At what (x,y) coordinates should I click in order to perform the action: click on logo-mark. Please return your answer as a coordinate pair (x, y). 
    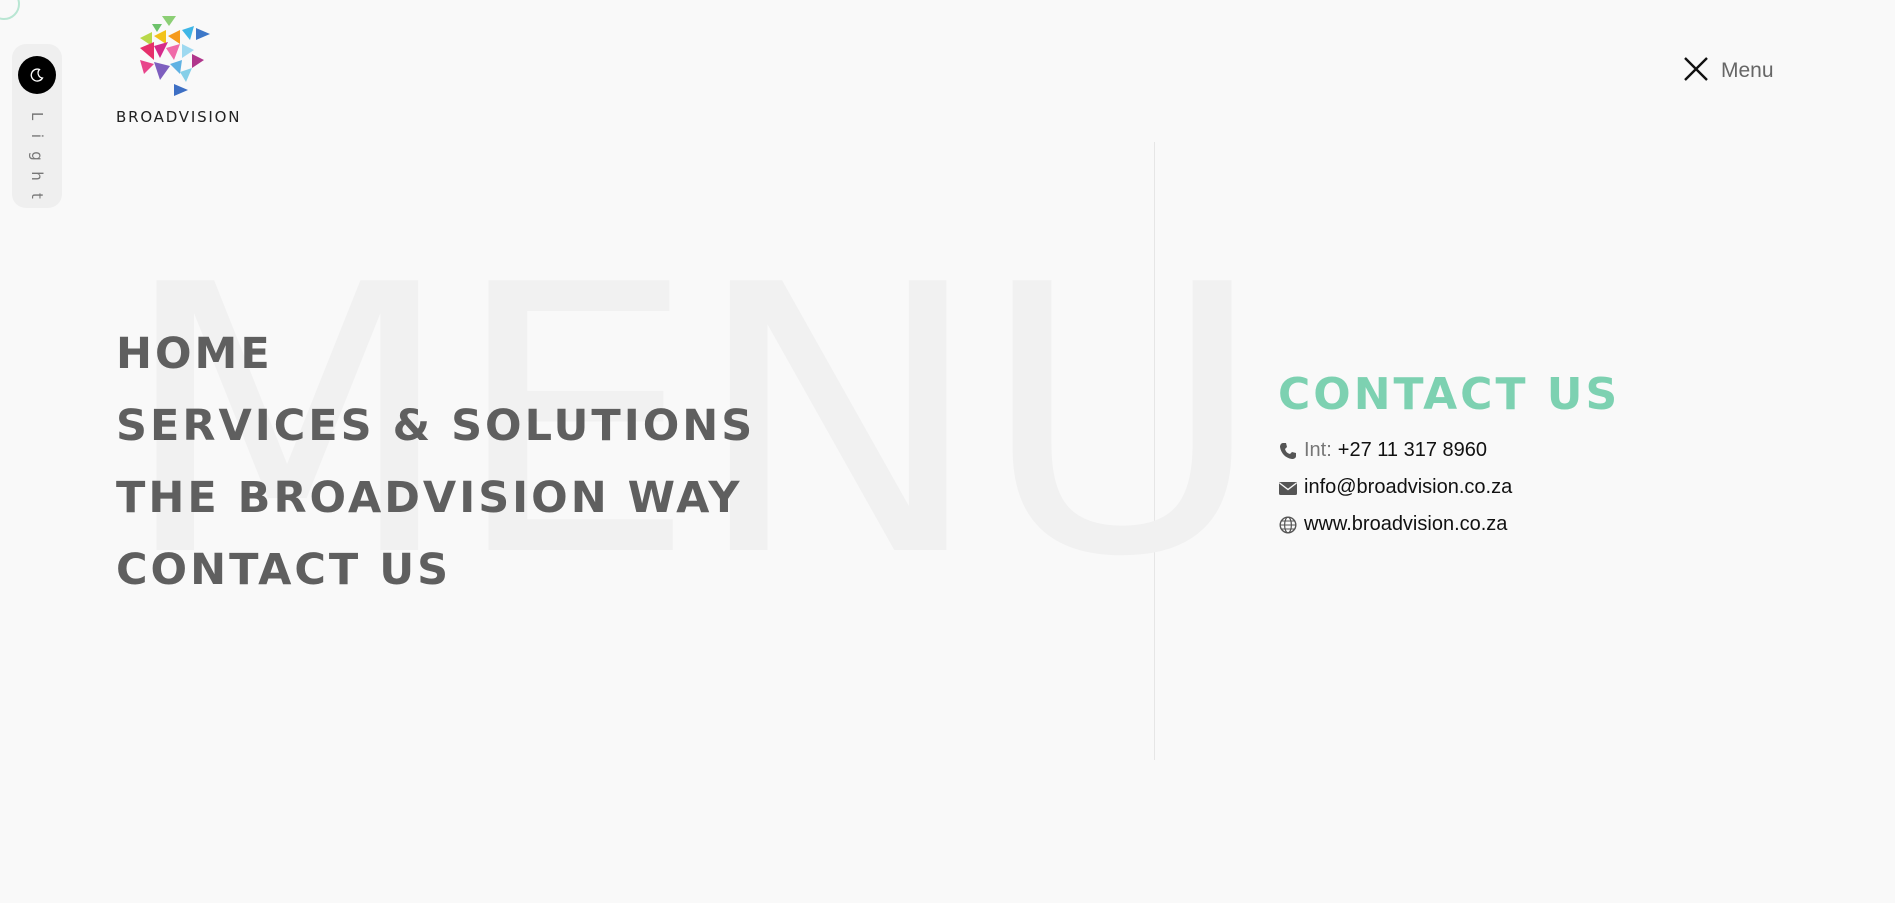
    Looking at the image, I should click on (175, 56).